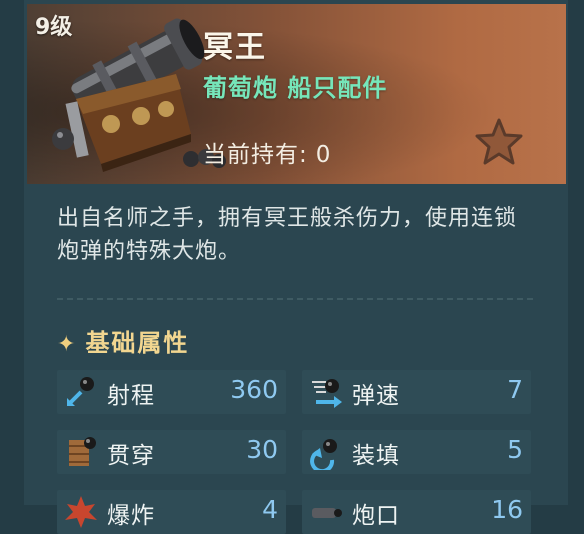  What do you see at coordinates (137, 343) in the screenshot?
I see `section-title-text: 基础属性` at bounding box center [137, 343].